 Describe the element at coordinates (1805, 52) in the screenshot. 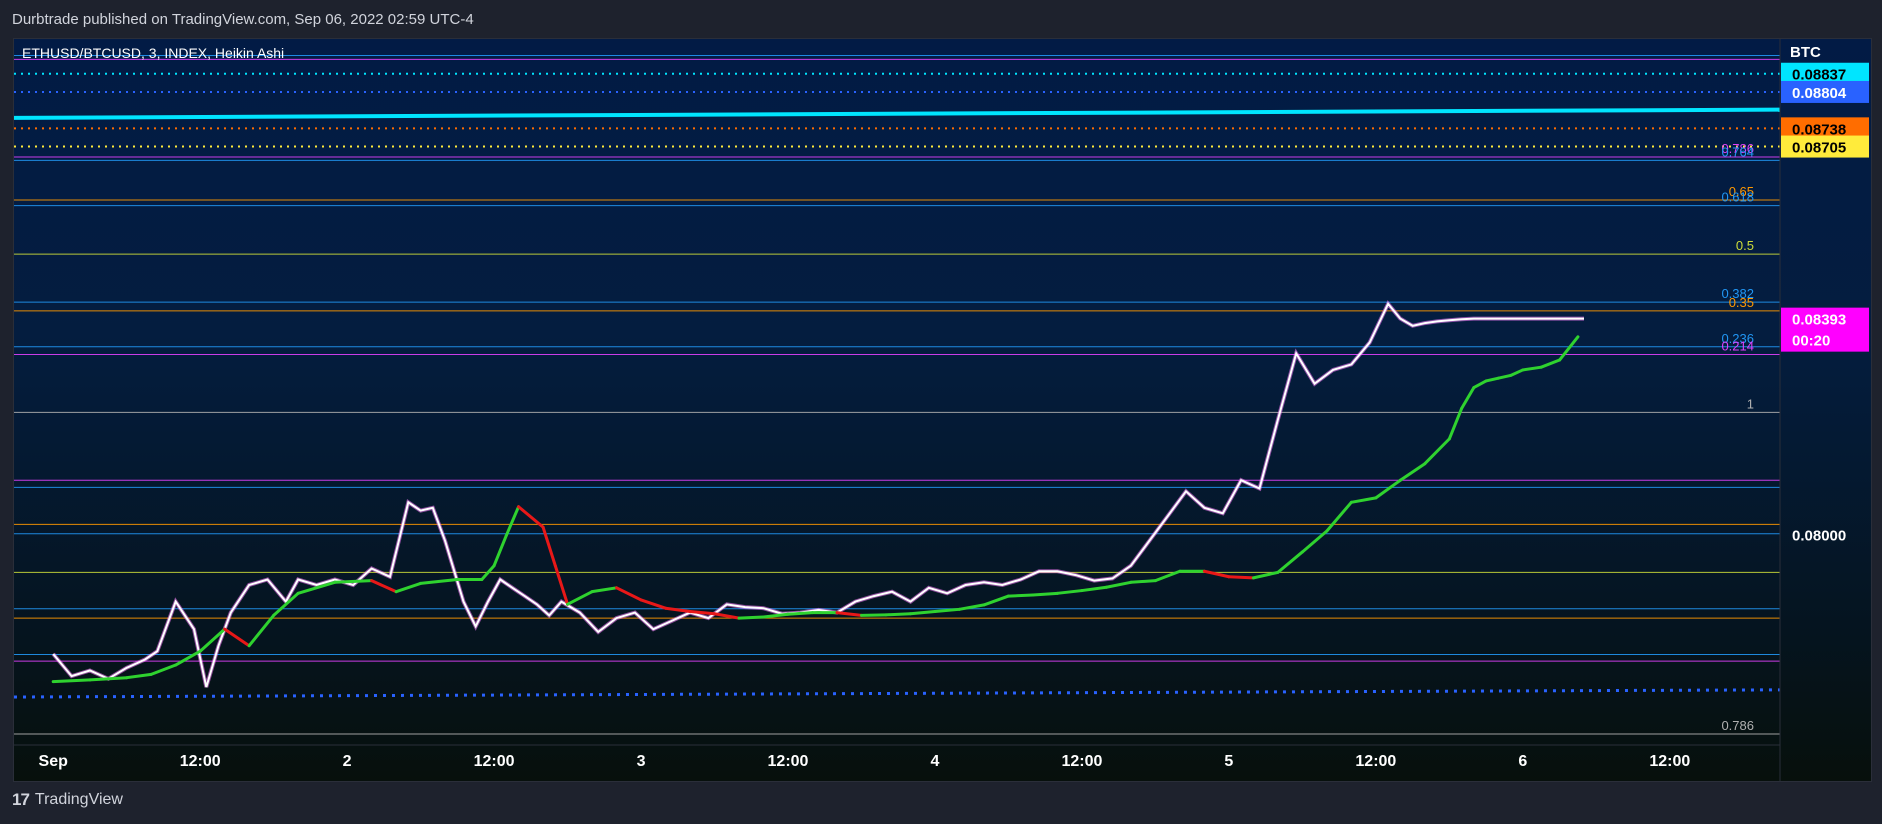

I see `currency-label: BTC` at that location.